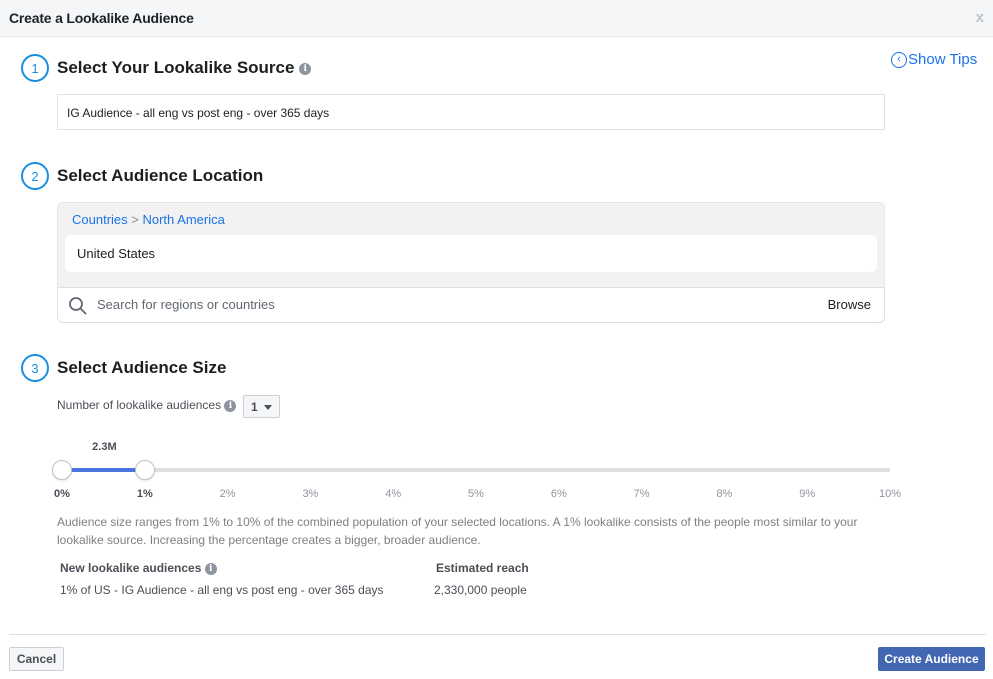 Image resolution: width=993 pixels, height=679 pixels. Describe the element at coordinates (268, 407) in the screenshot. I see `chevron-down-icon` at that location.